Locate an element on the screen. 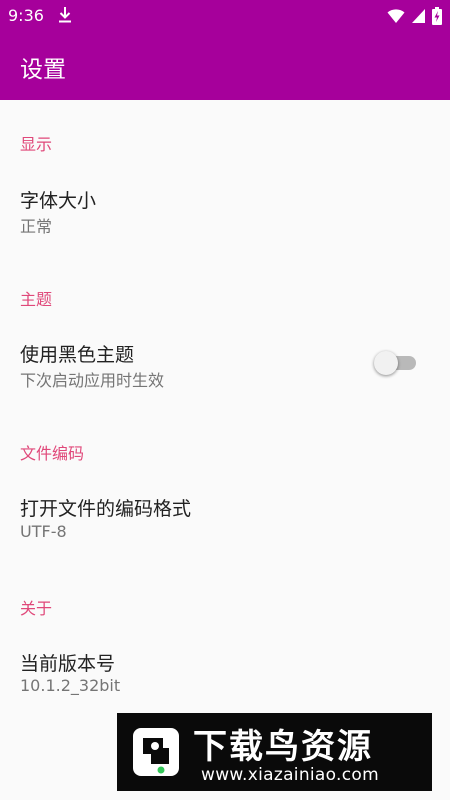 This screenshot has width=450, height=800. pref-title: 打开文件的编码格式 is located at coordinates (106, 509).